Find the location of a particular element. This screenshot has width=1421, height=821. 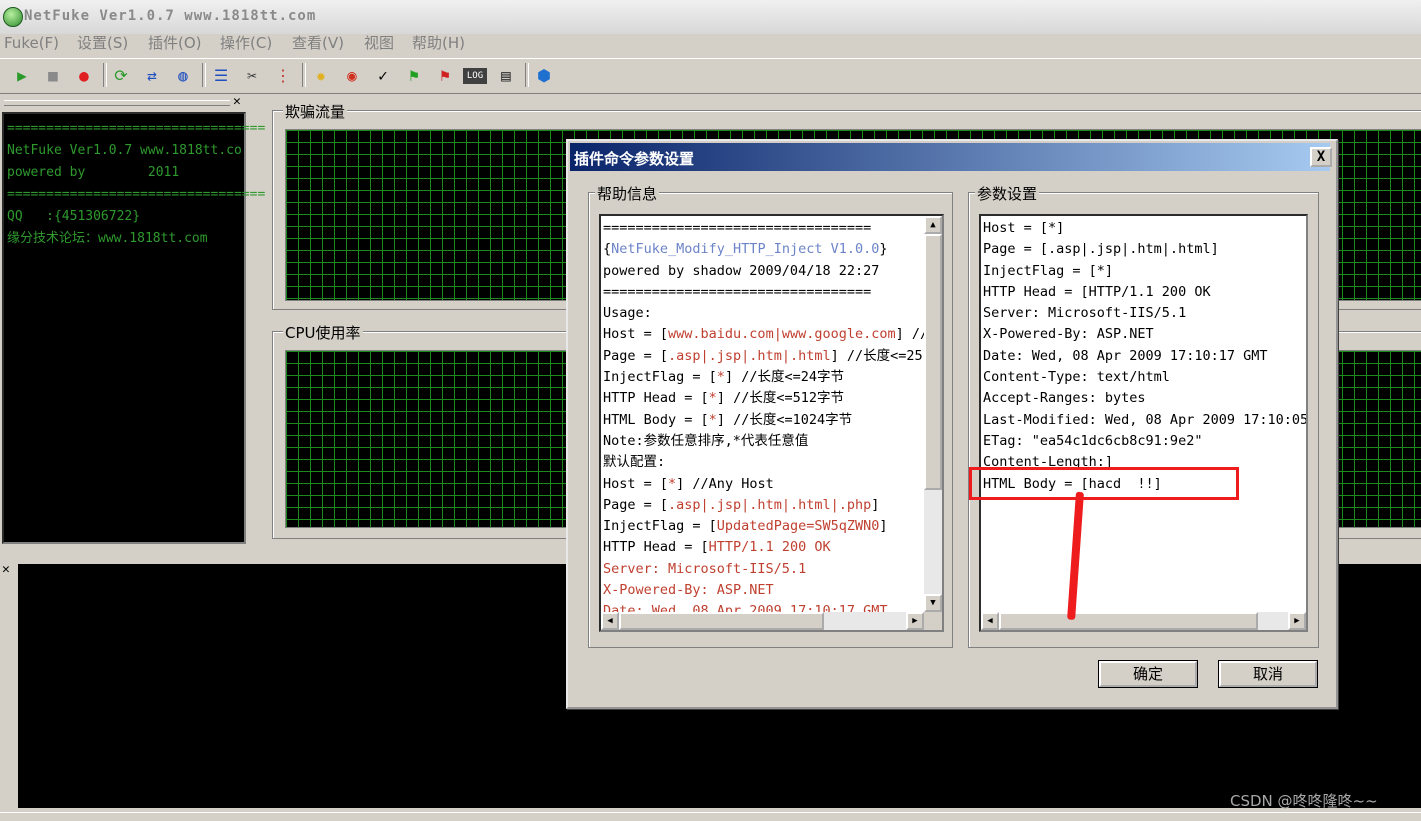

scroll-down-icon: ▼ is located at coordinates (933, 603).